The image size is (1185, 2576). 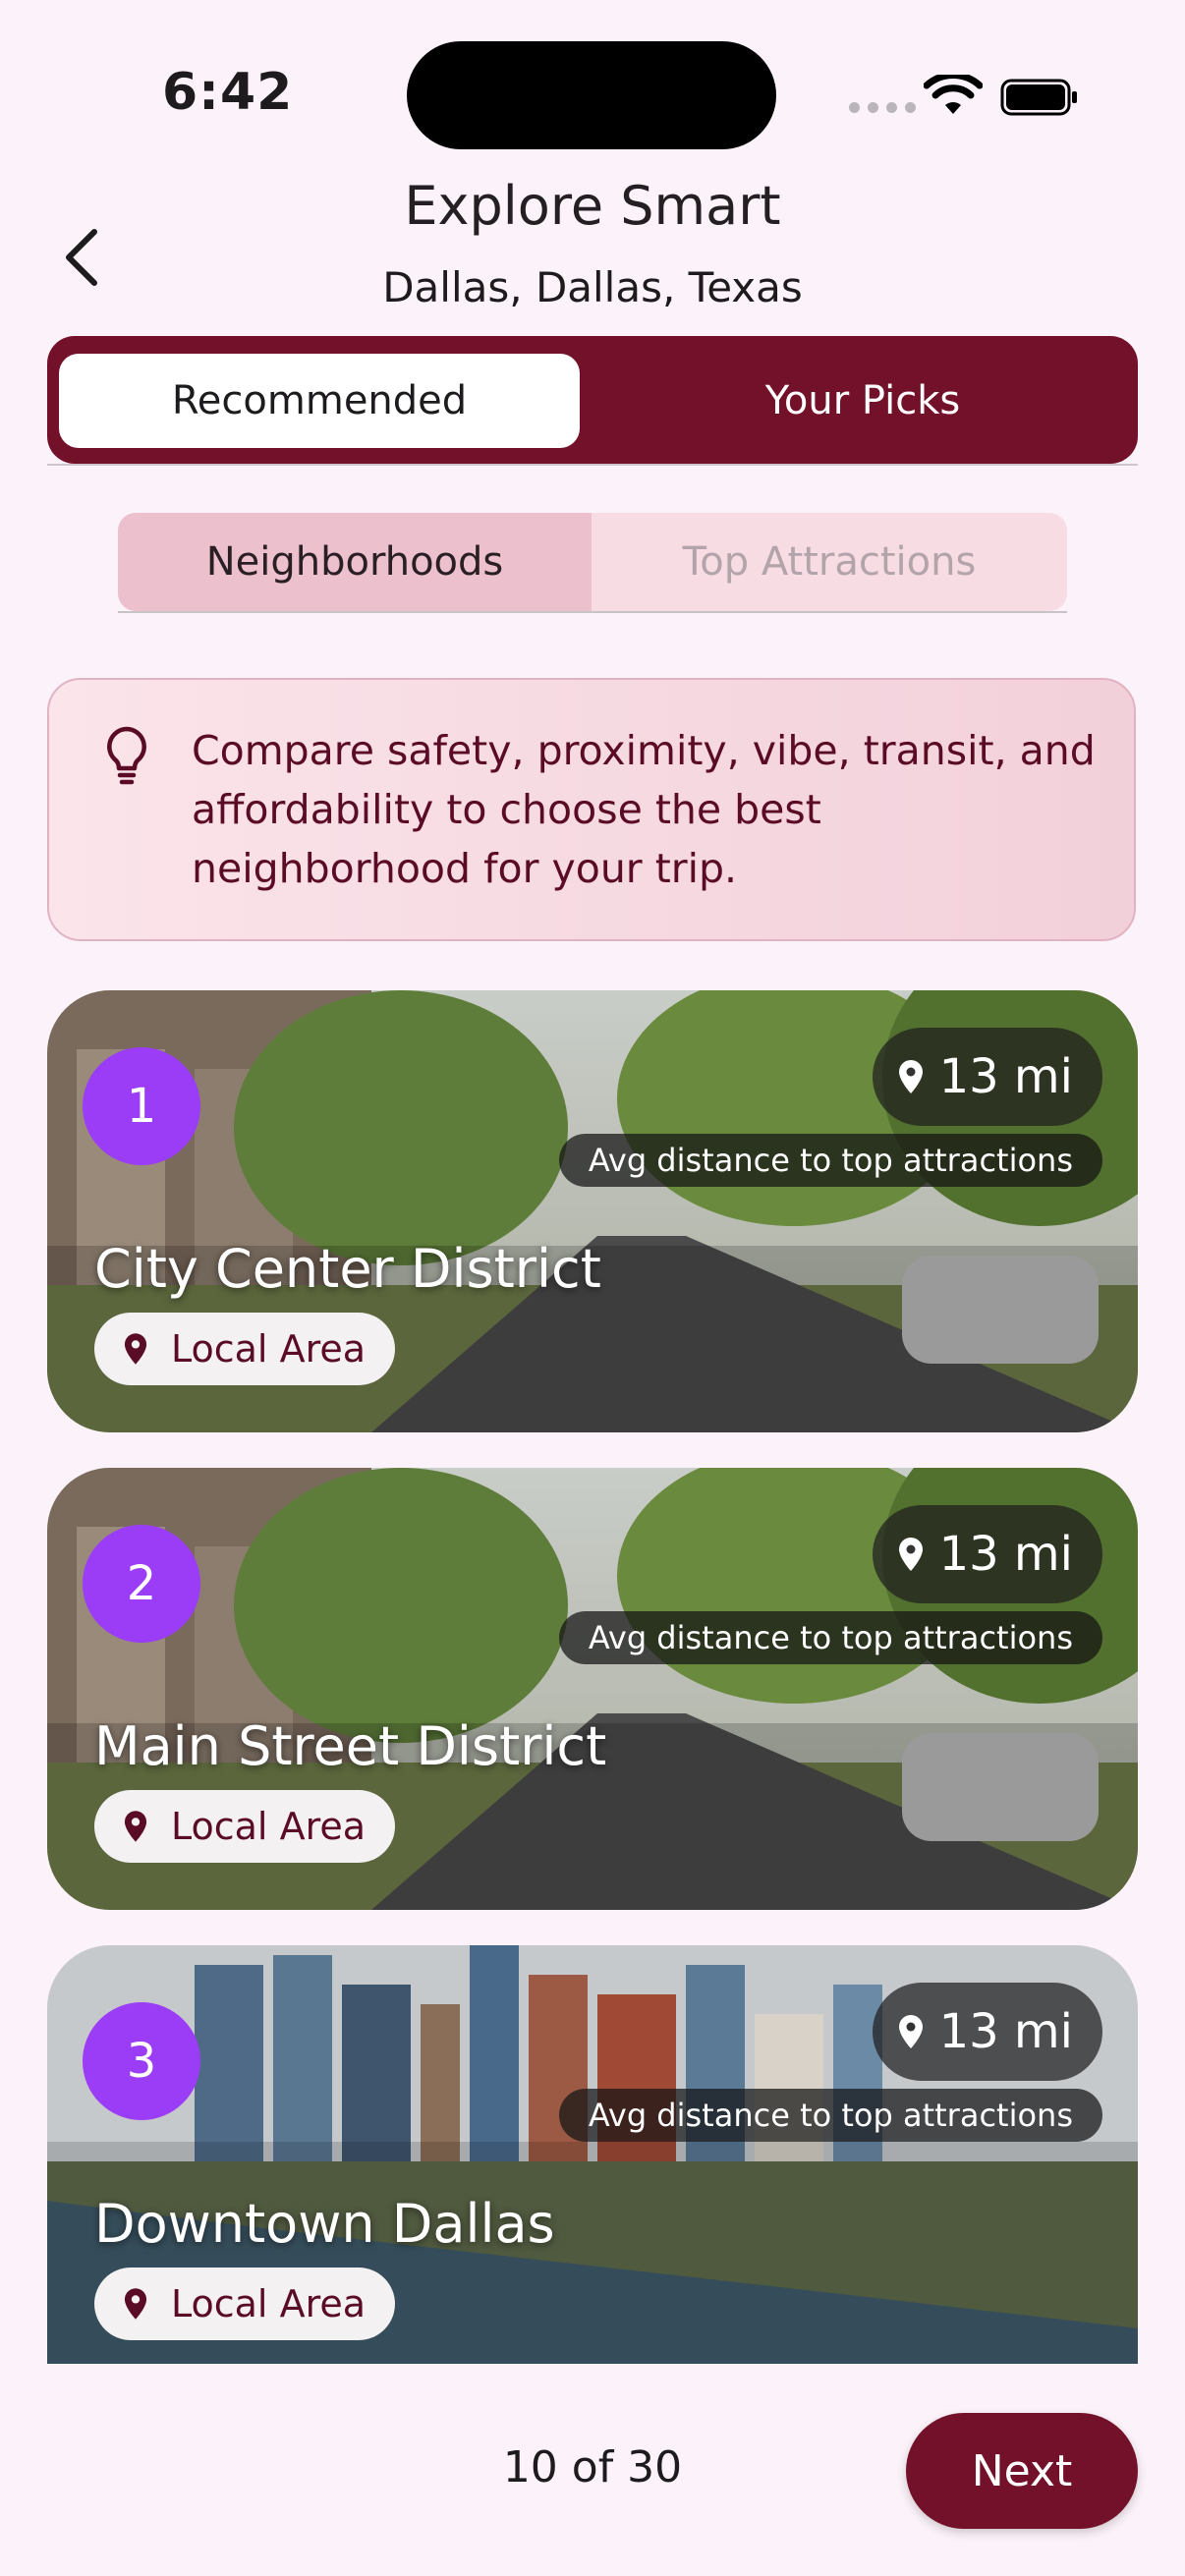 I want to click on tab-top-attractions: Top Attractions, so click(x=830, y=562).